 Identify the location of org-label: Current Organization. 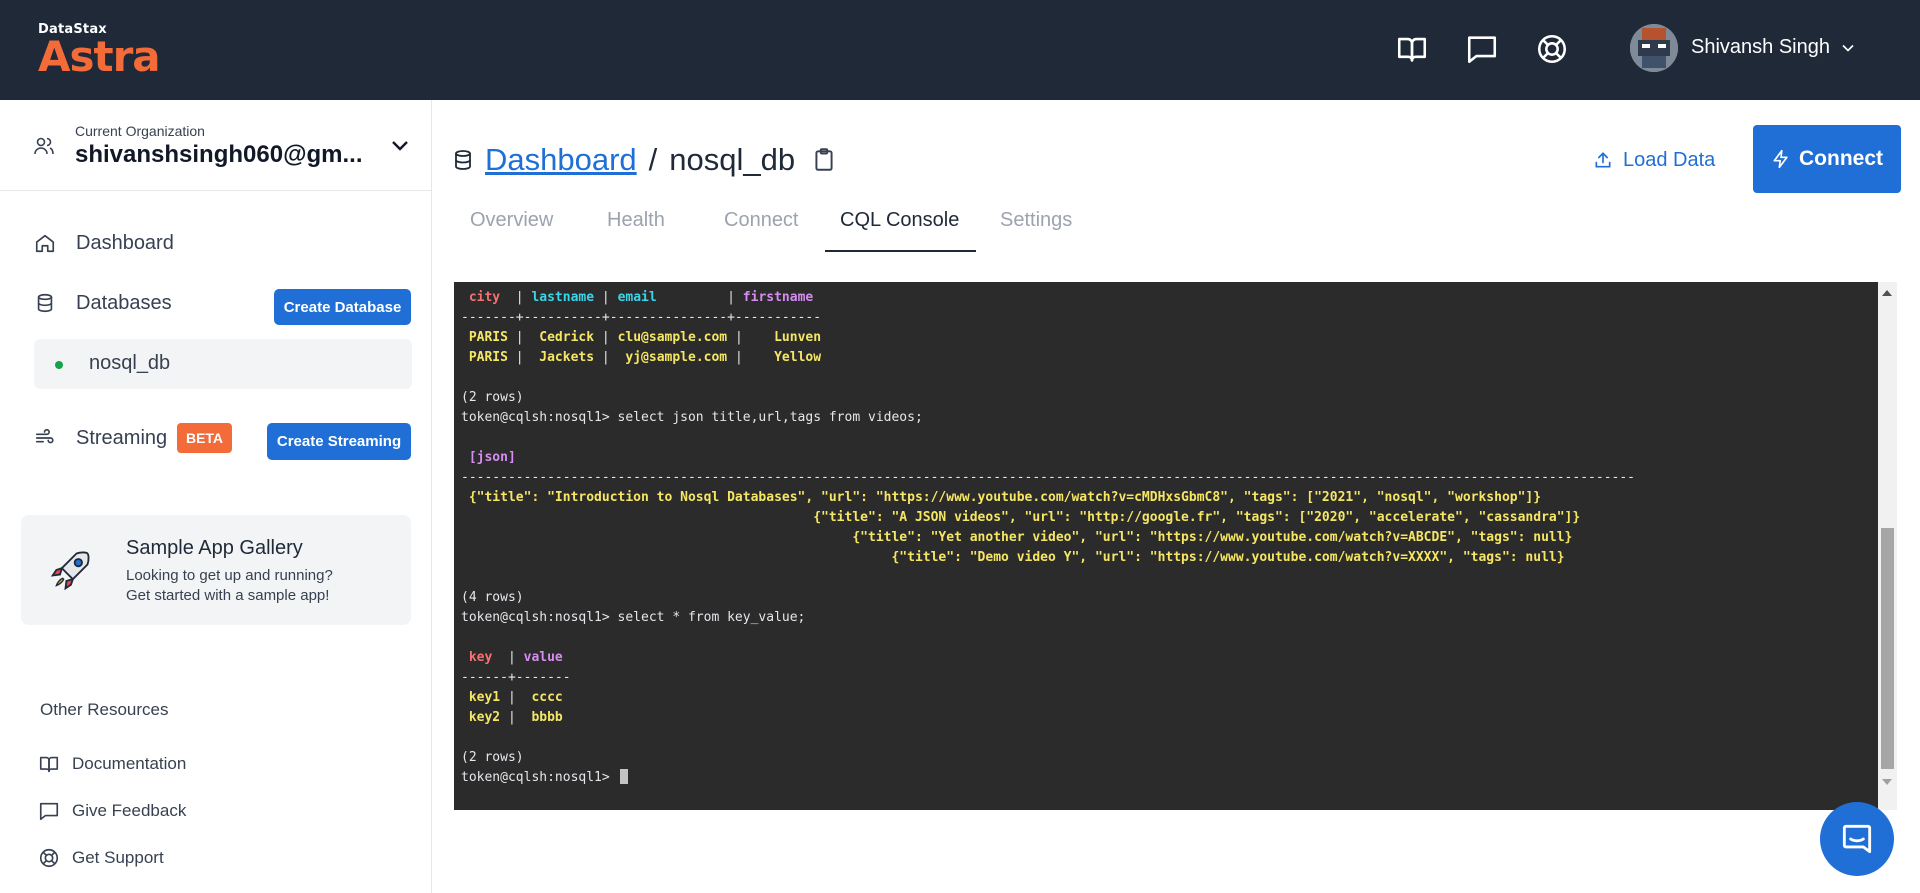
(140, 131).